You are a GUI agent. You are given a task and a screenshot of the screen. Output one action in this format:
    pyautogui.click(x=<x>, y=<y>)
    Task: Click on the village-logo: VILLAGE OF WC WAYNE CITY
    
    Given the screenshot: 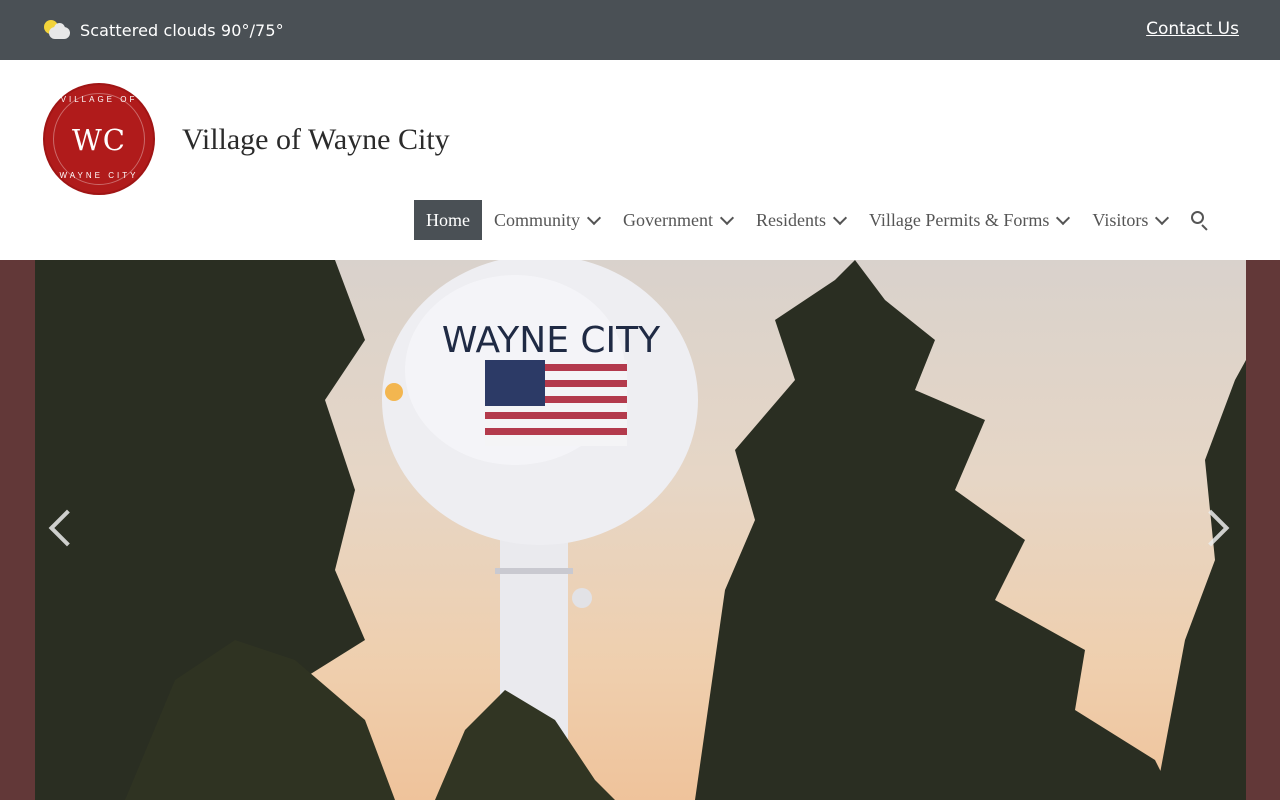 What is the action you would take?
    pyautogui.click(x=99, y=139)
    